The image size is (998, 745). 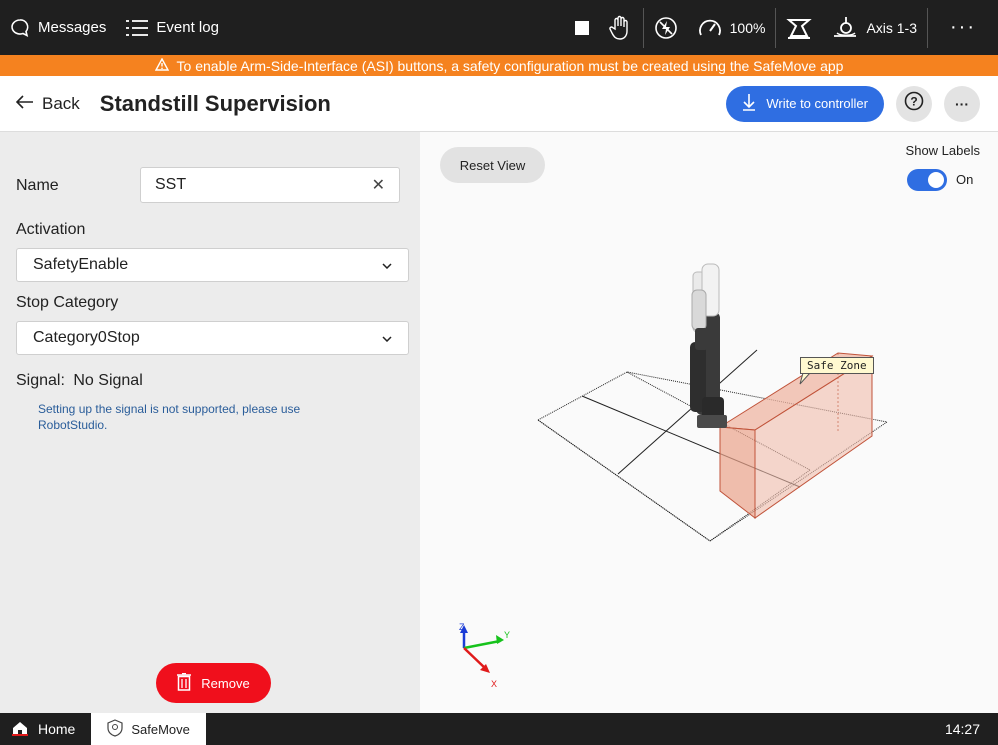 What do you see at coordinates (378, 185) in the screenshot?
I see `clear-icon: ✕` at bounding box center [378, 185].